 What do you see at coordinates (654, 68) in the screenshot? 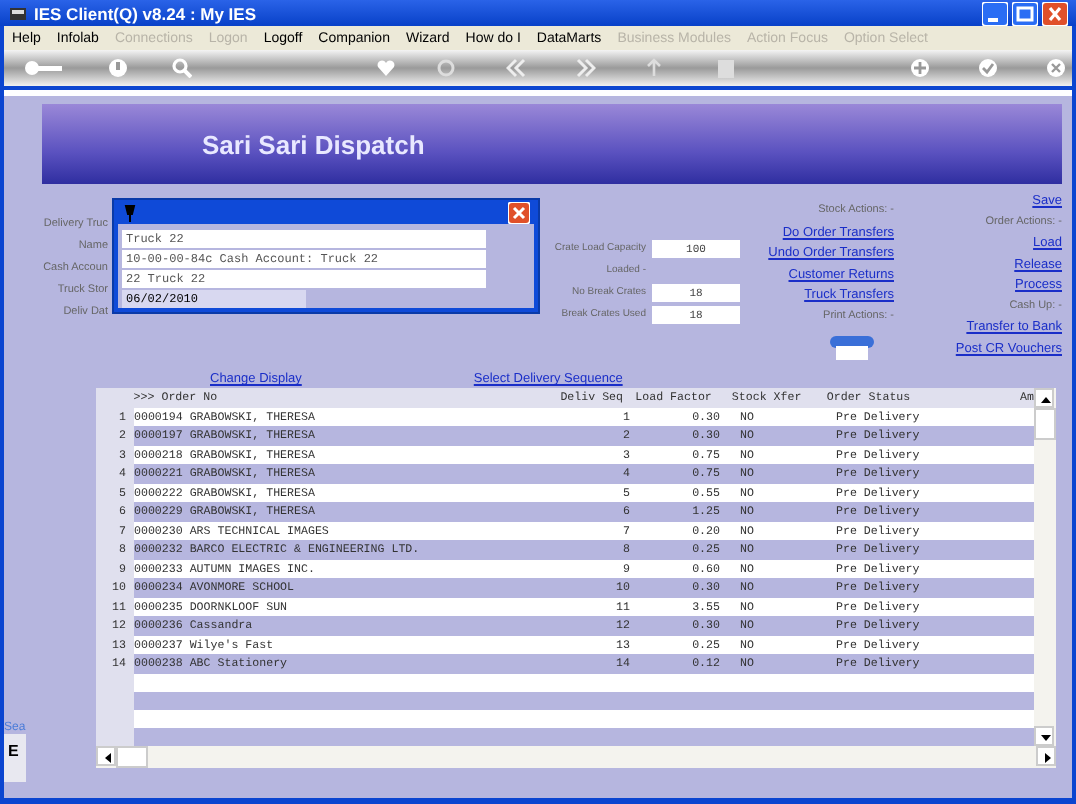
I see `up-arrow-icon` at bounding box center [654, 68].